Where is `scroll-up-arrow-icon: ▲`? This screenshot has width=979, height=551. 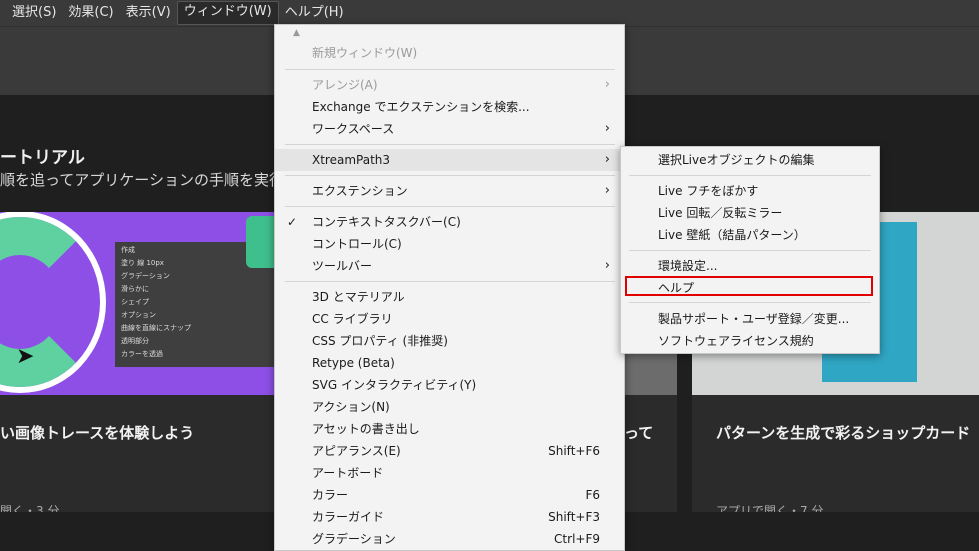
scroll-up-arrow-icon: ▲ is located at coordinates (299, 34).